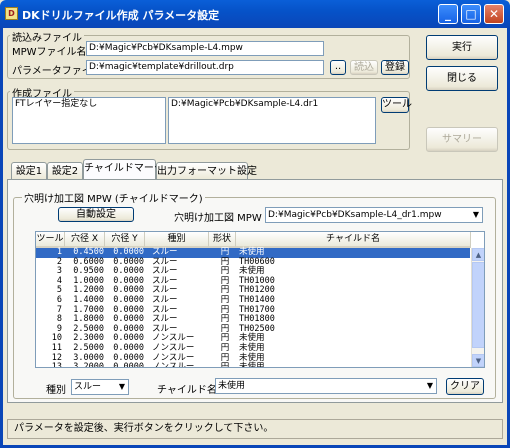 The image size is (510, 448). Describe the element at coordinates (177, 240) in the screenshot. I see `column-header-type: 種別` at that location.